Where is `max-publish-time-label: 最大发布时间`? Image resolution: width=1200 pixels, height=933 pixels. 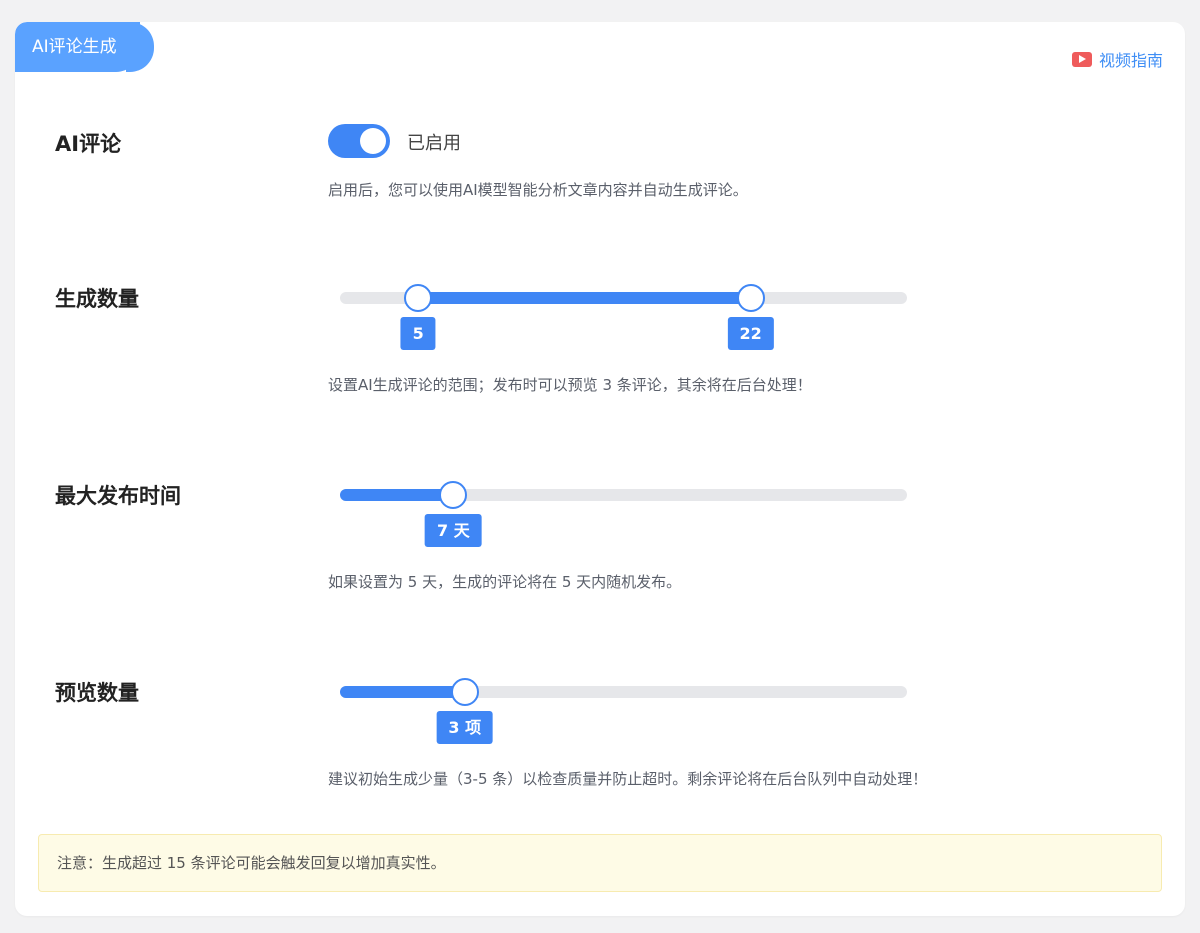 max-publish-time-label: 最大发布时间 is located at coordinates (118, 496).